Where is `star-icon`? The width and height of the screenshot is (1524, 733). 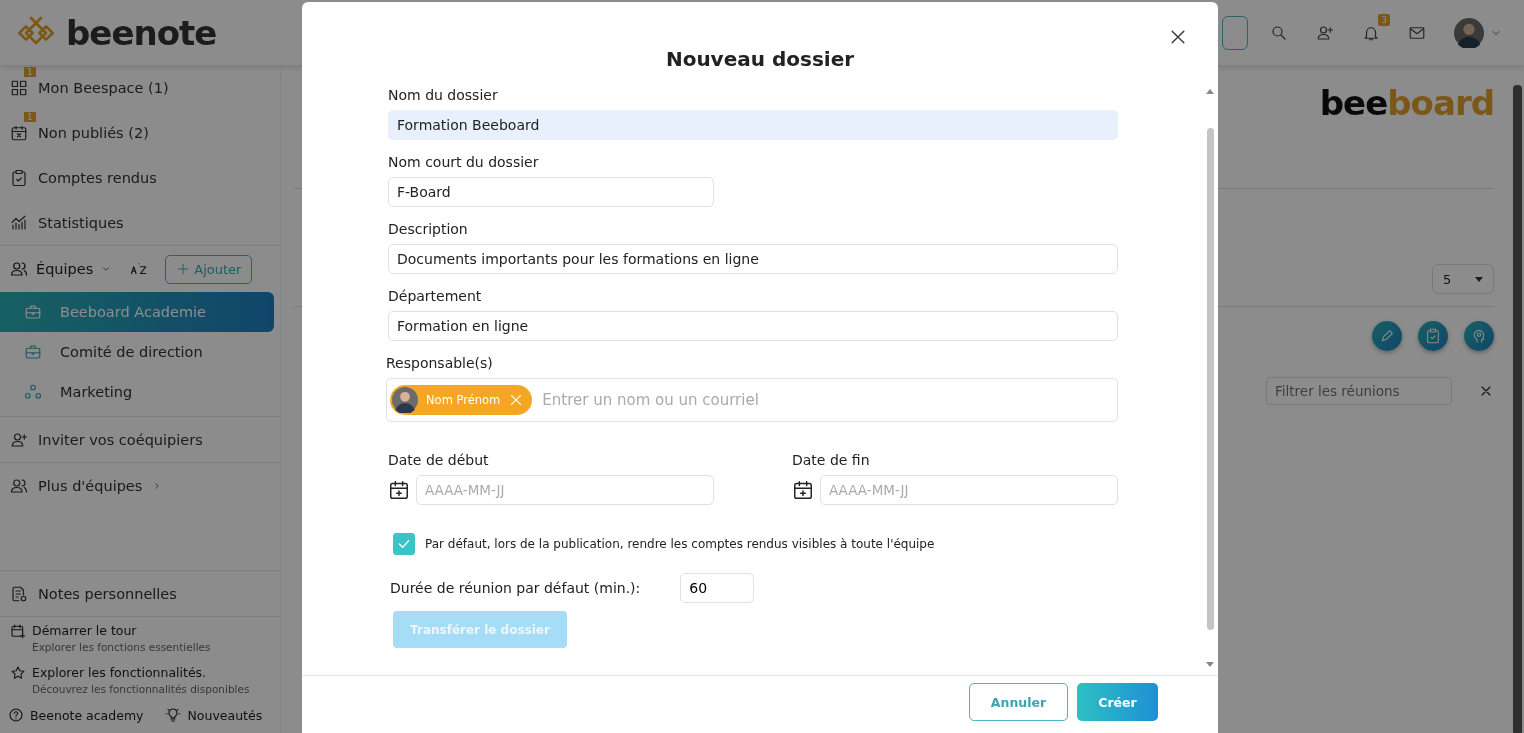 star-icon is located at coordinates (18, 673).